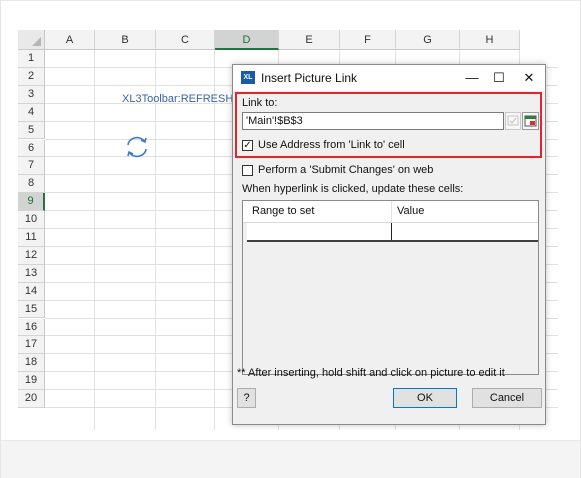 The width and height of the screenshot is (581, 478). What do you see at coordinates (346, 170) in the screenshot?
I see `submit-changes-label: Perform a 'Submit Changes' on web` at bounding box center [346, 170].